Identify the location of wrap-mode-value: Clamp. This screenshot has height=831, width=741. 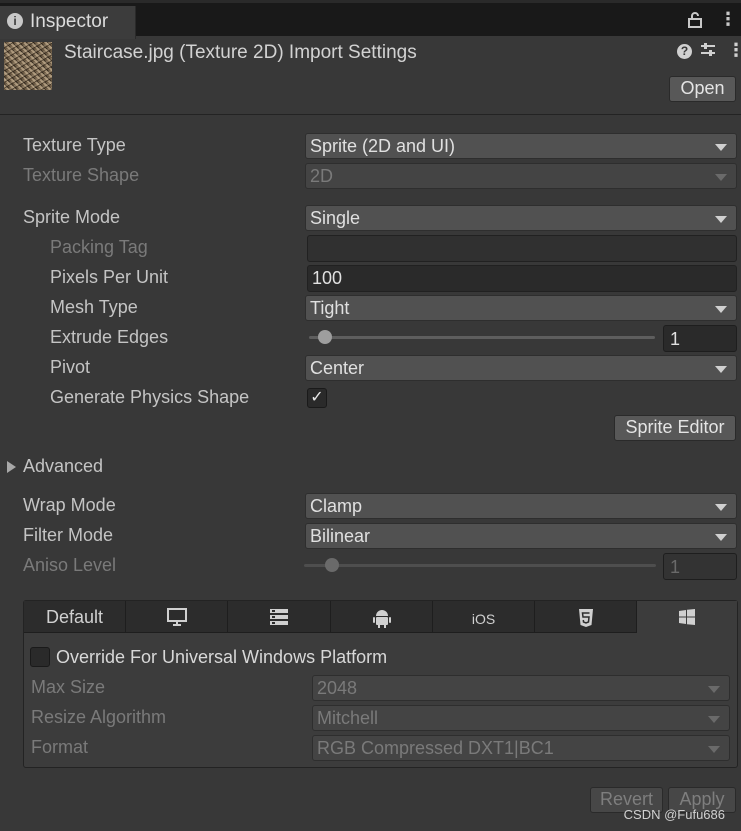
(336, 506).